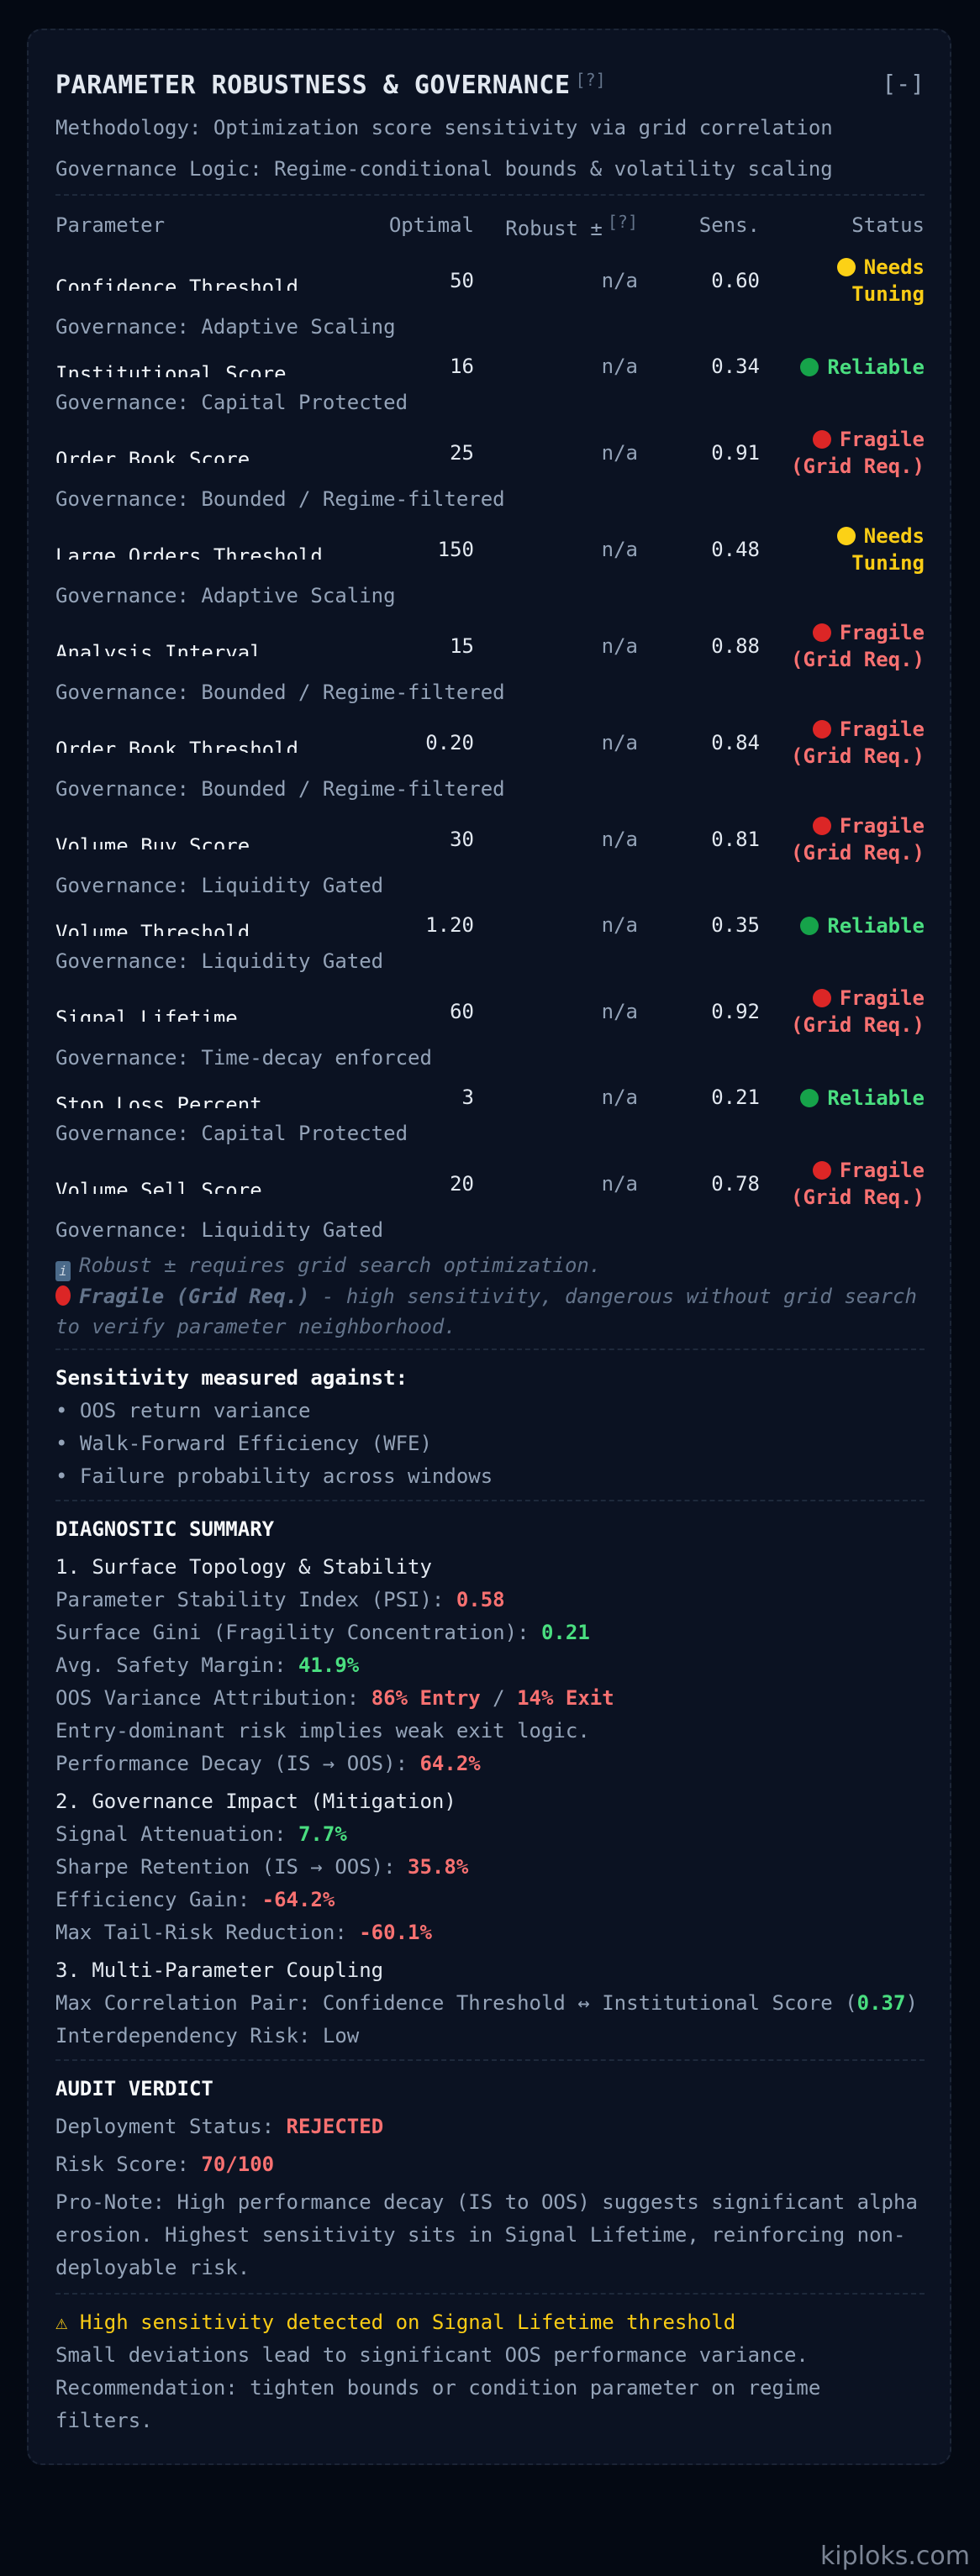 Image resolution: width=980 pixels, height=2576 pixels. I want to click on entry-value: 86% Entry, so click(426, 1698).